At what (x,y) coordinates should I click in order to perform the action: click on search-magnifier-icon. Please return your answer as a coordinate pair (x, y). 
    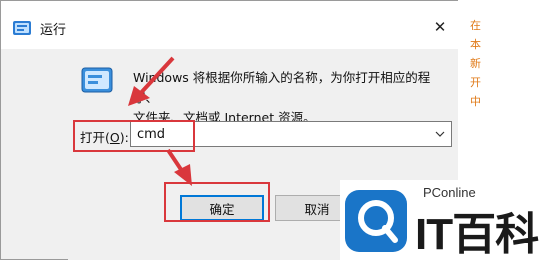
    Looking at the image, I should click on (376, 221).